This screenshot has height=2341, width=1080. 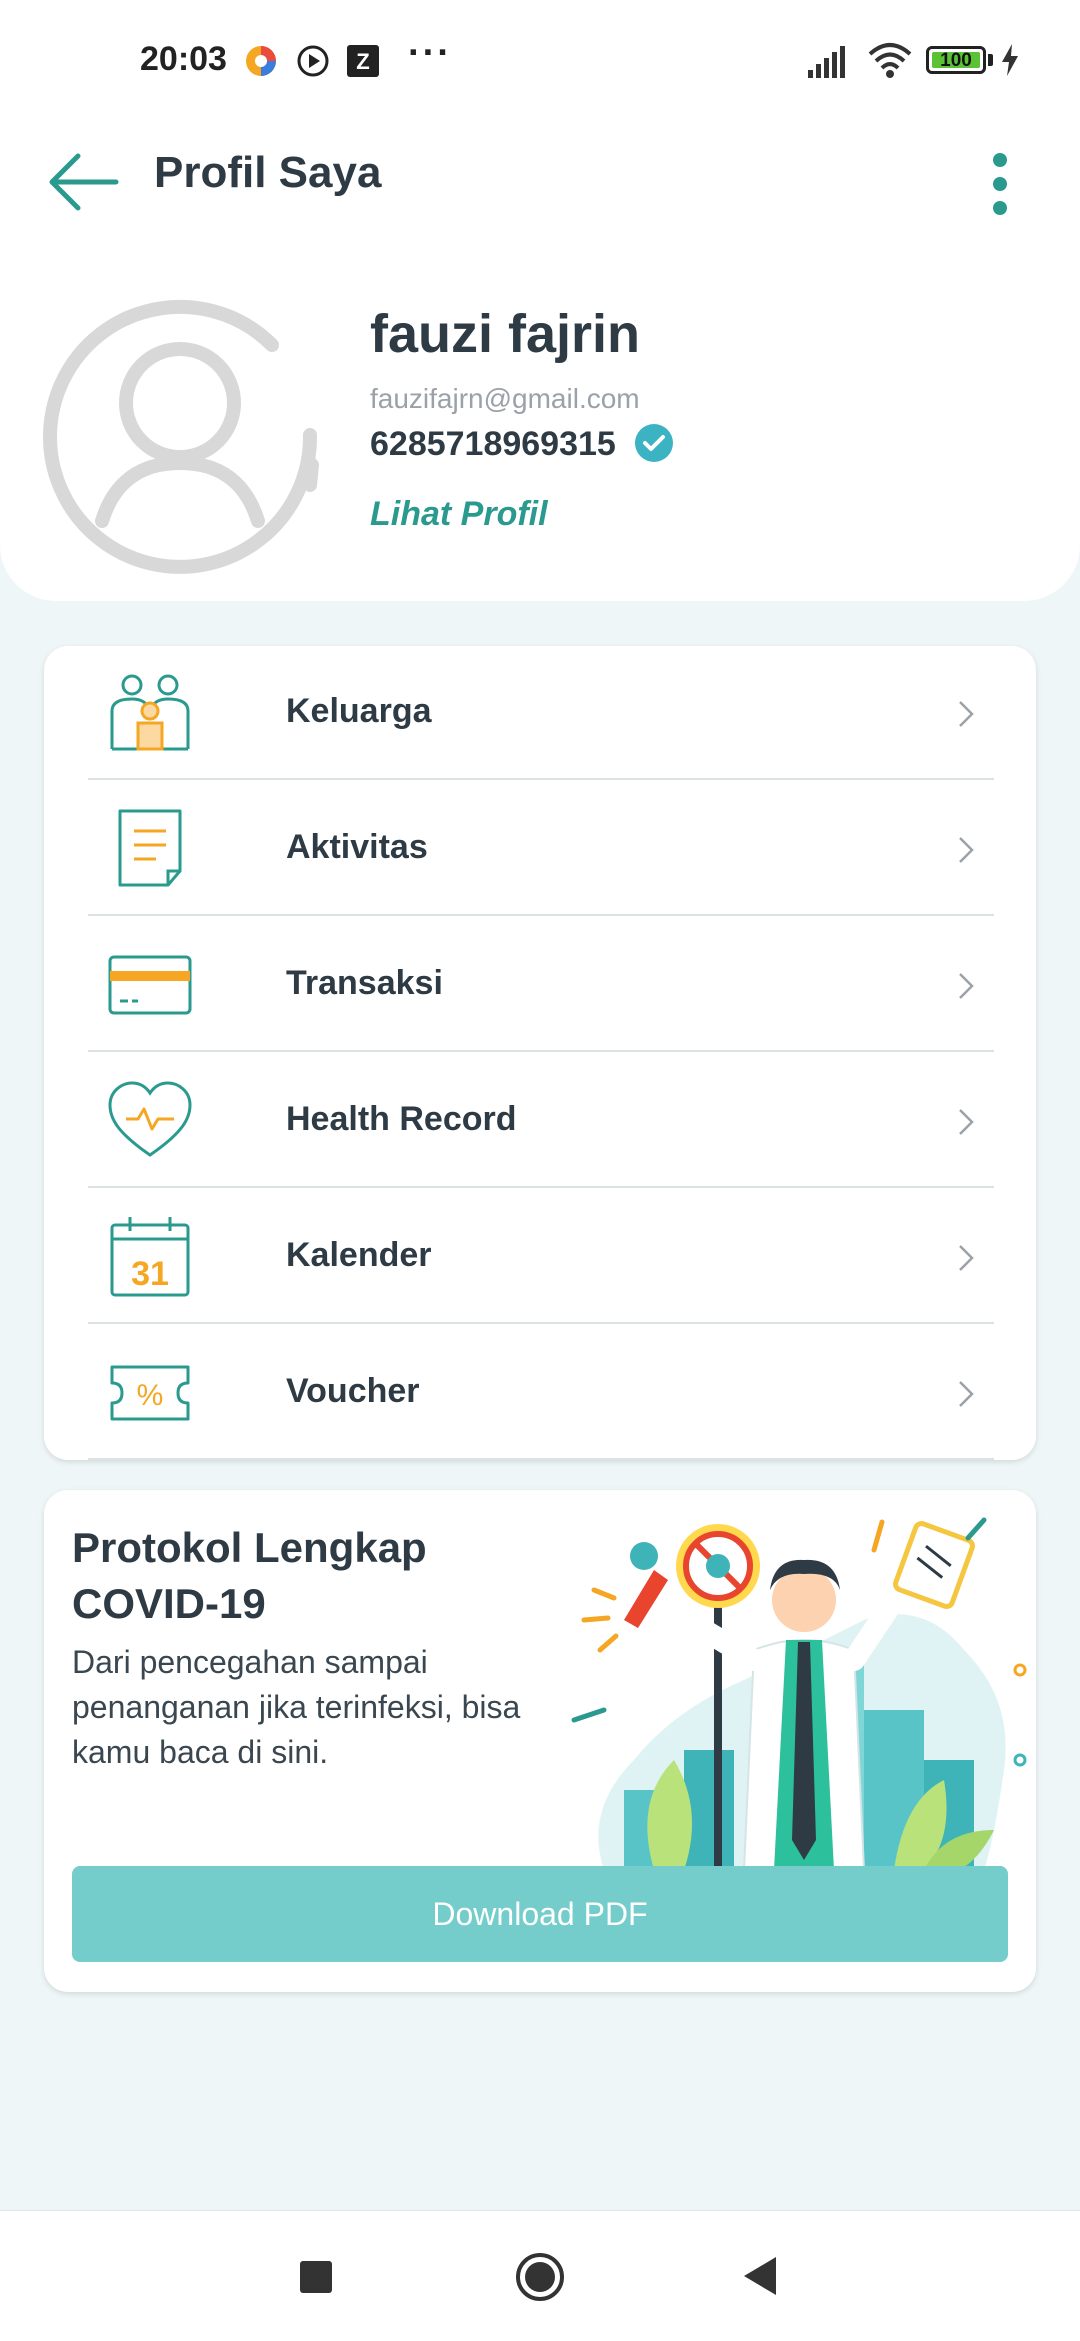 I want to click on menu-label-aktivitas: Aktivitas, so click(x=357, y=847).